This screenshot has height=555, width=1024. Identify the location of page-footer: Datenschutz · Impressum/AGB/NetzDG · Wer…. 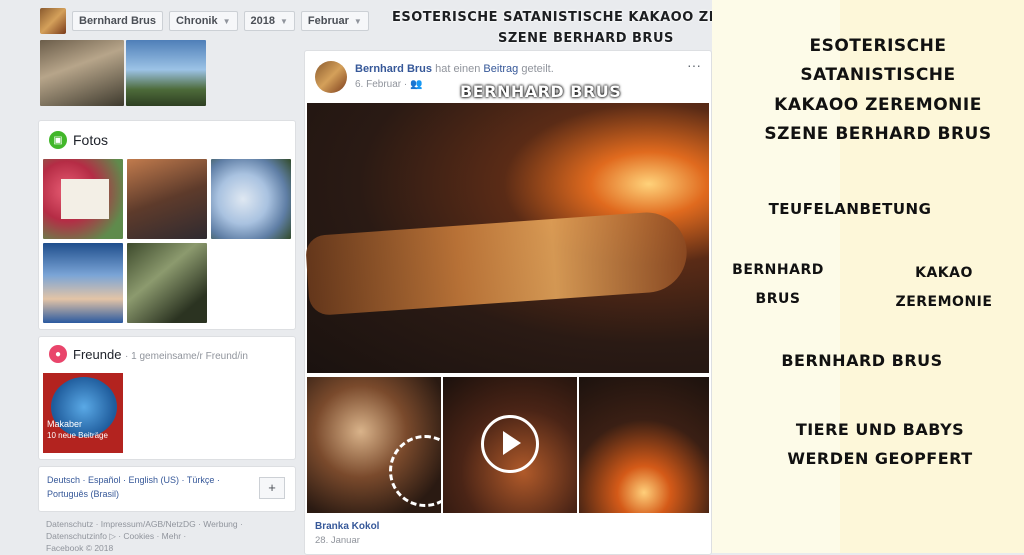
(144, 536).